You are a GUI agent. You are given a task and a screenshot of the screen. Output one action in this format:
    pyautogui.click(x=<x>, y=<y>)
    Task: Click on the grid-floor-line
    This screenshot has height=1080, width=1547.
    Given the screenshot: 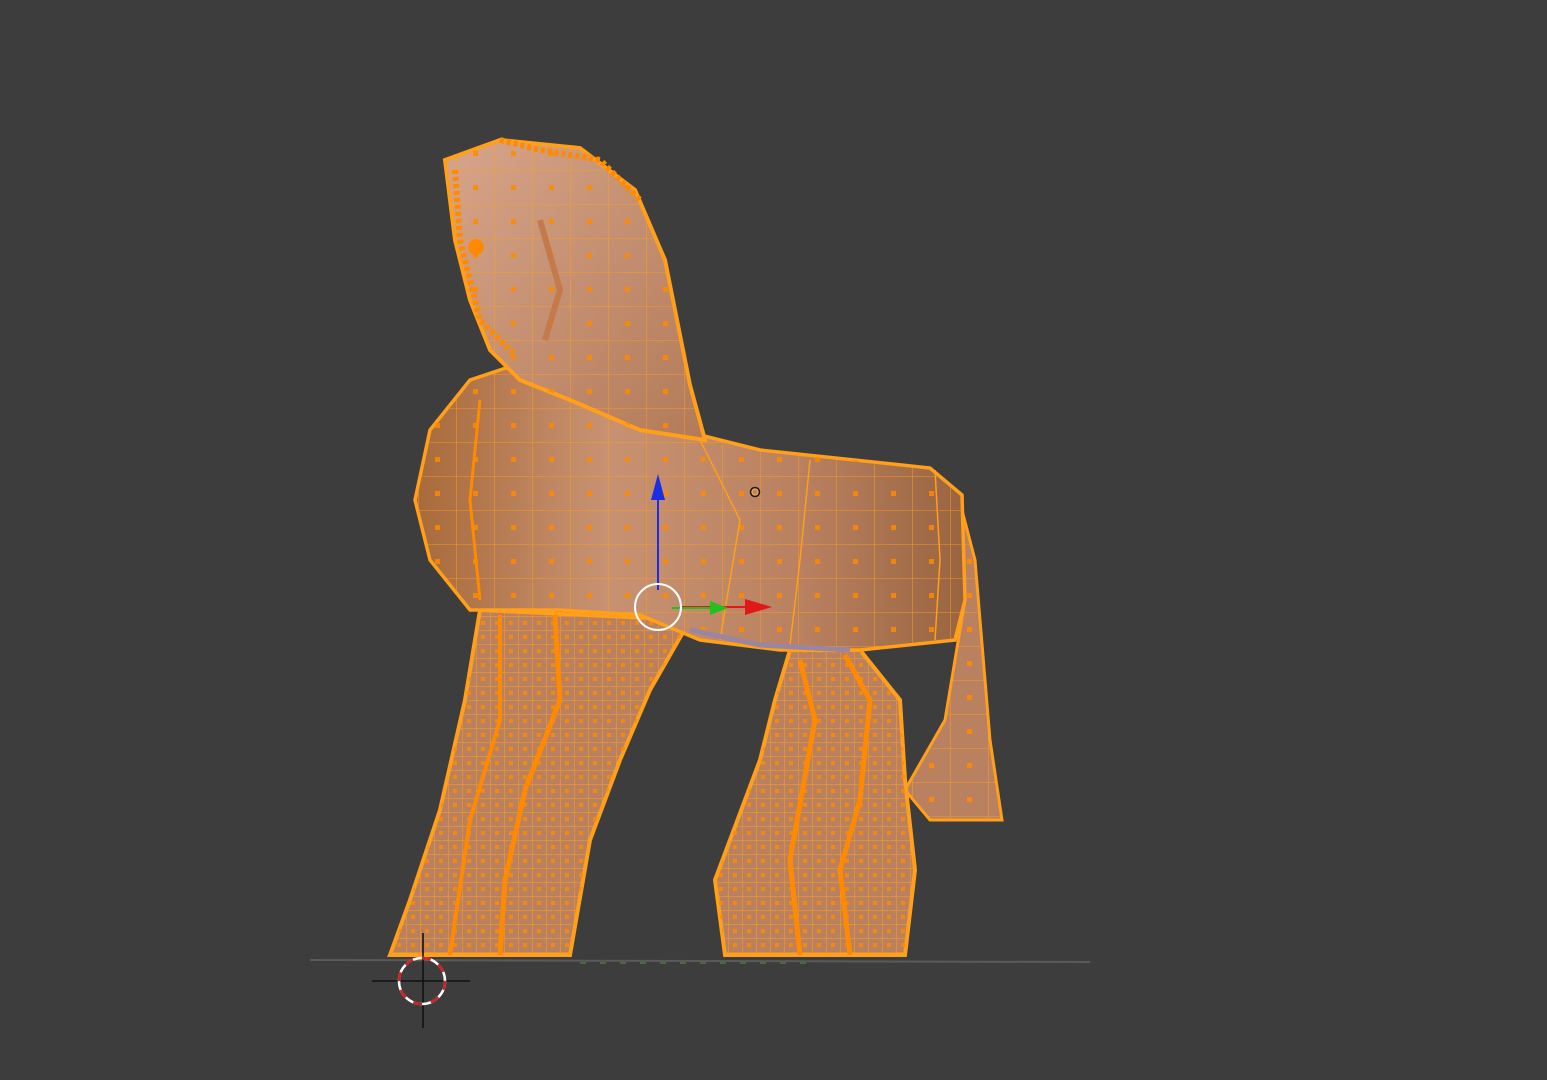 What is the action you would take?
    pyautogui.click(x=700, y=961)
    